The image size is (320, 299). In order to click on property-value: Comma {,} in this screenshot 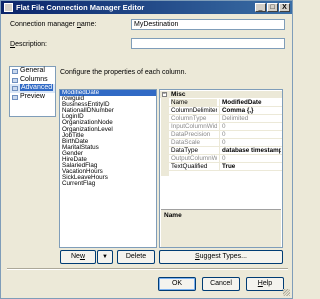, I will do `click(250, 110)`.